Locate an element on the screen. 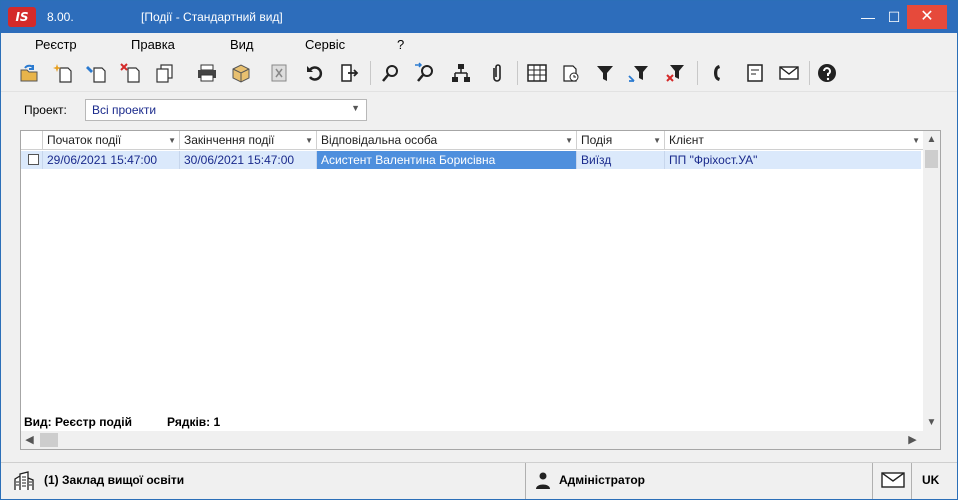  filter-icon is located at coordinates (605, 73).